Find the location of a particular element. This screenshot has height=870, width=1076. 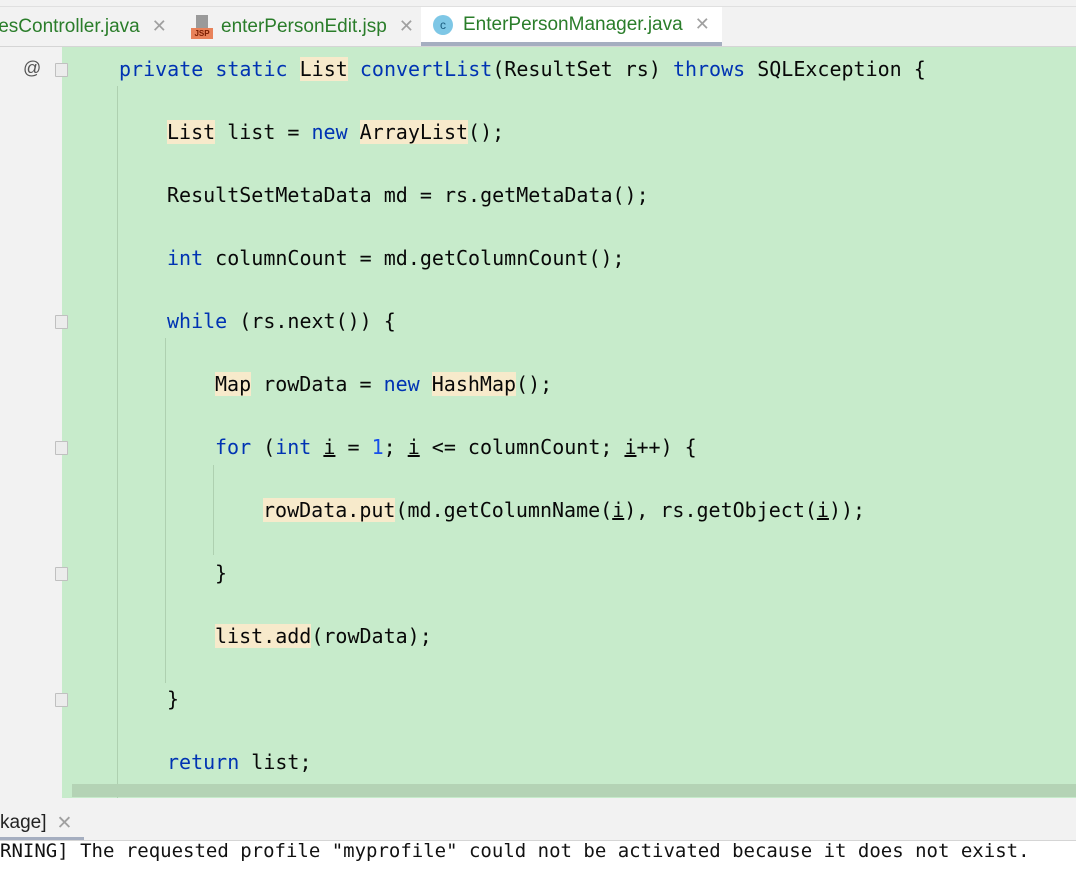

code-line: int columnCount = md.getColumnCount(); is located at coordinates (396, 258).